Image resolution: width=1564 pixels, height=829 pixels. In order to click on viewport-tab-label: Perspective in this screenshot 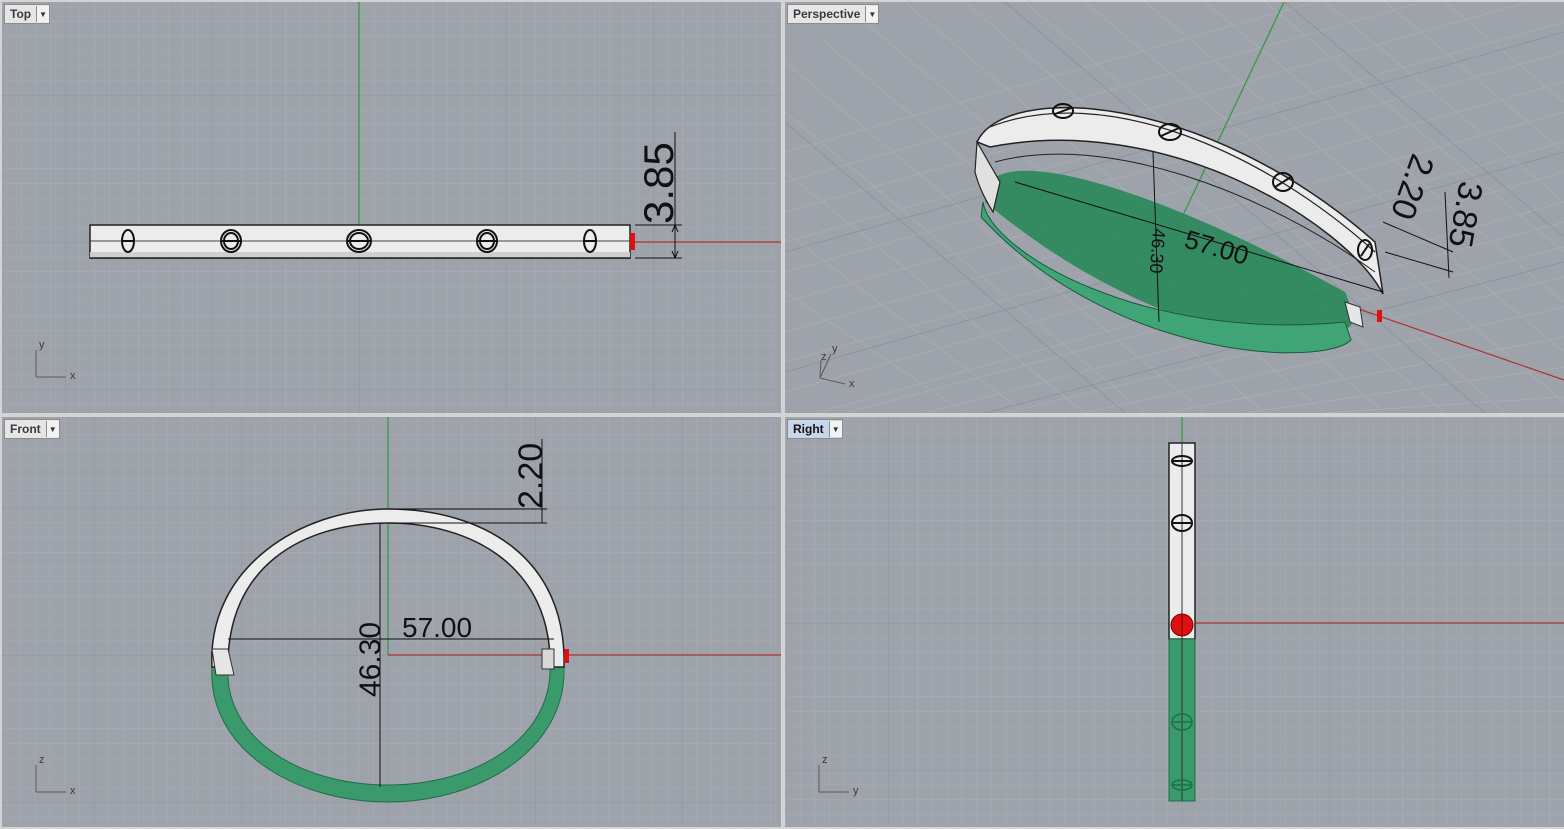, I will do `click(827, 14)`.